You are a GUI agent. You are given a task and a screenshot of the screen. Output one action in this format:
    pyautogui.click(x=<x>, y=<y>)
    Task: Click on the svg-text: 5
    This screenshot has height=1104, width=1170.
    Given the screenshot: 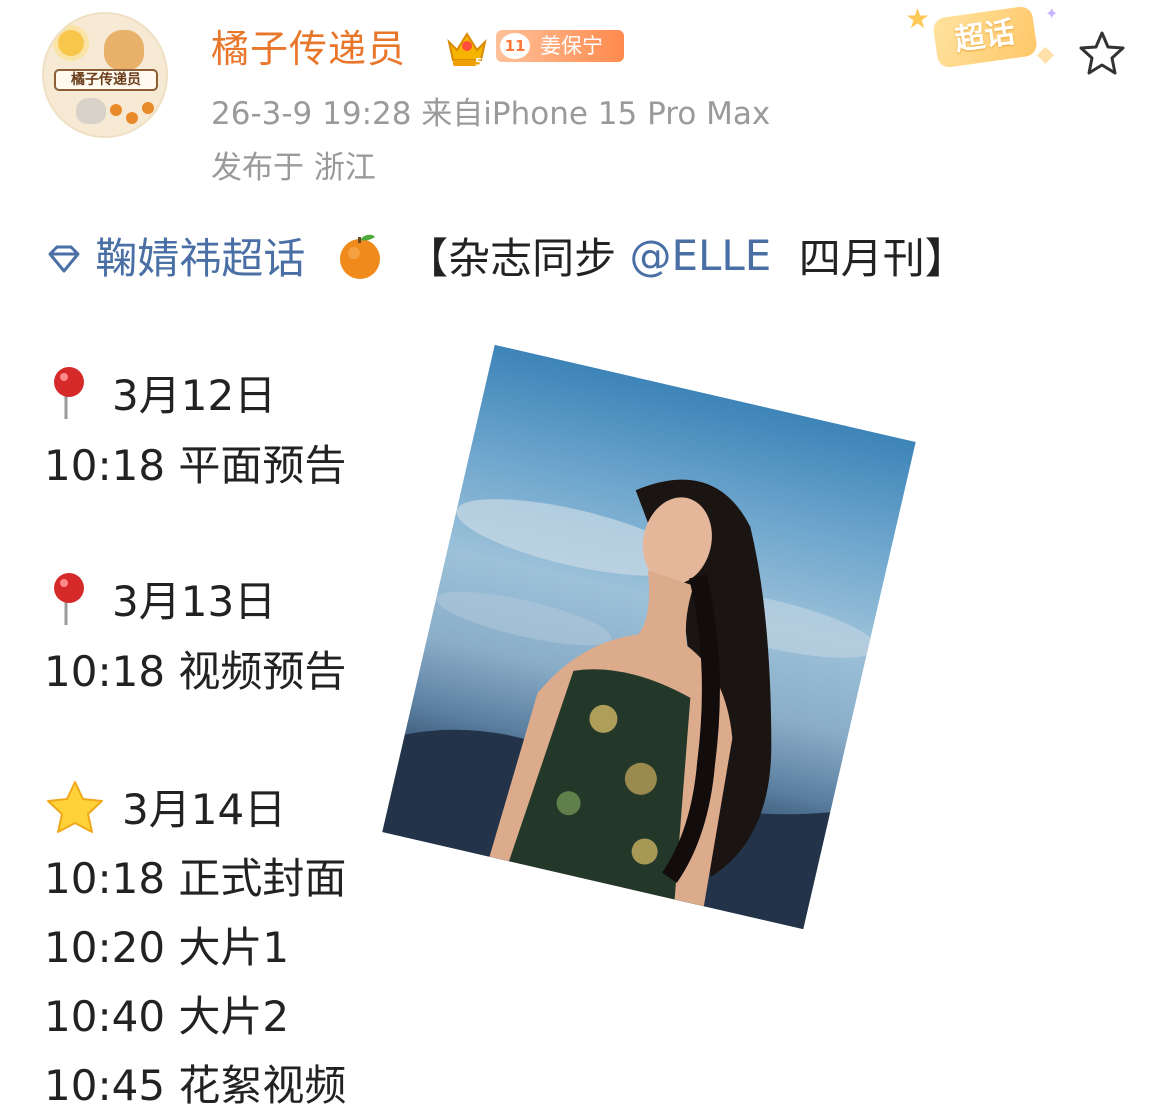 What is the action you would take?
    pyautogui.click(x=479, y=62)
    